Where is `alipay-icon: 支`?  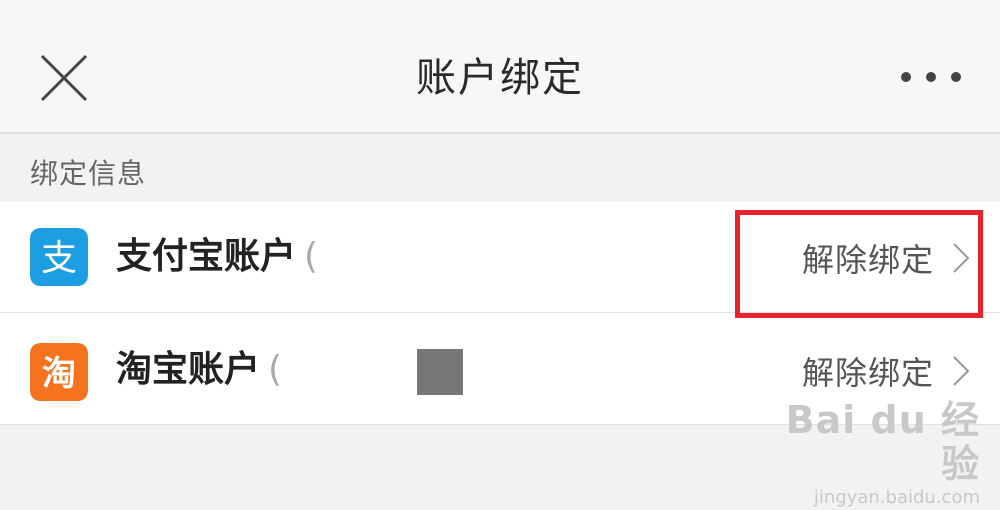
alipay-icon: 支 is located at coordinates (59, 257).